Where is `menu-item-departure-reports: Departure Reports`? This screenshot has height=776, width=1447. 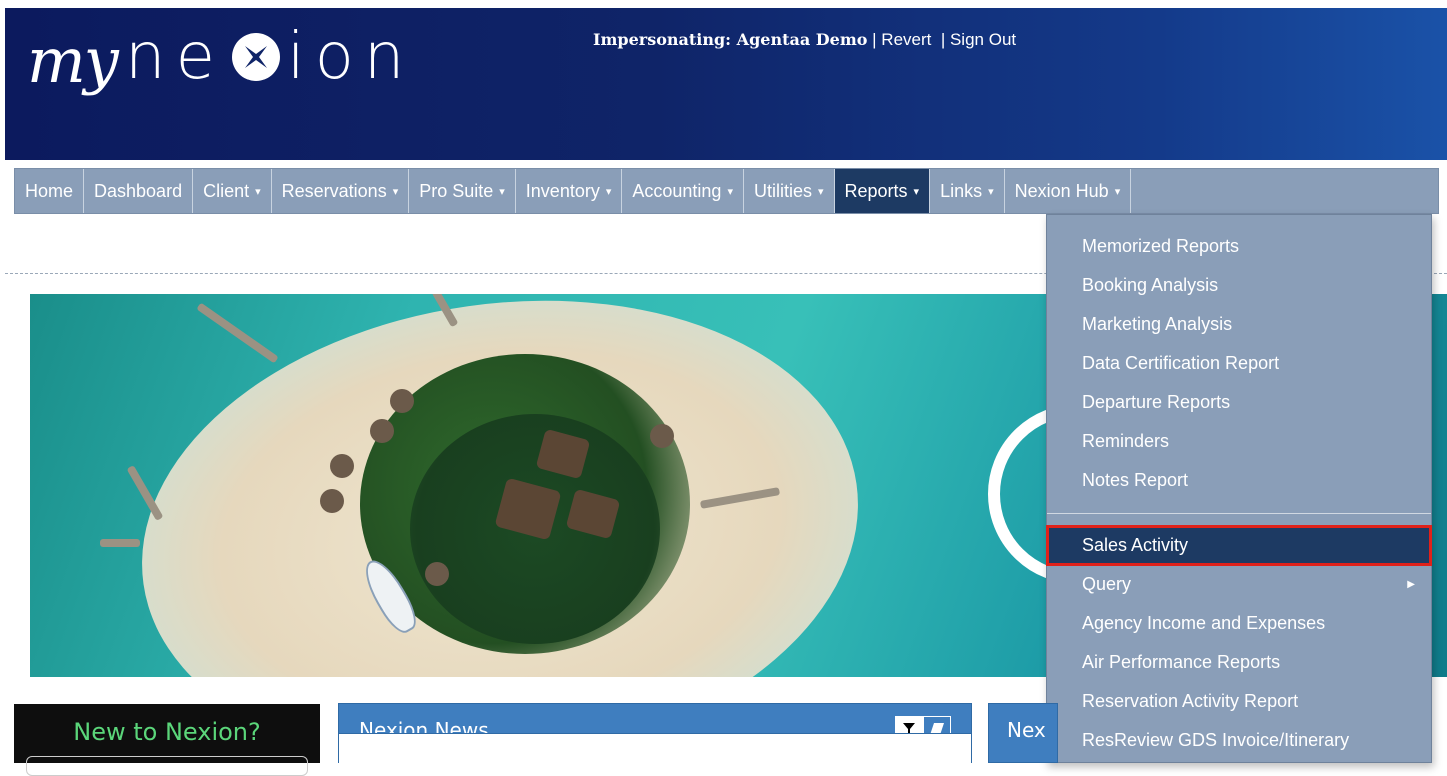 menu-item-departure-reports: Departure Reports is located at coordinates (1239, 402).